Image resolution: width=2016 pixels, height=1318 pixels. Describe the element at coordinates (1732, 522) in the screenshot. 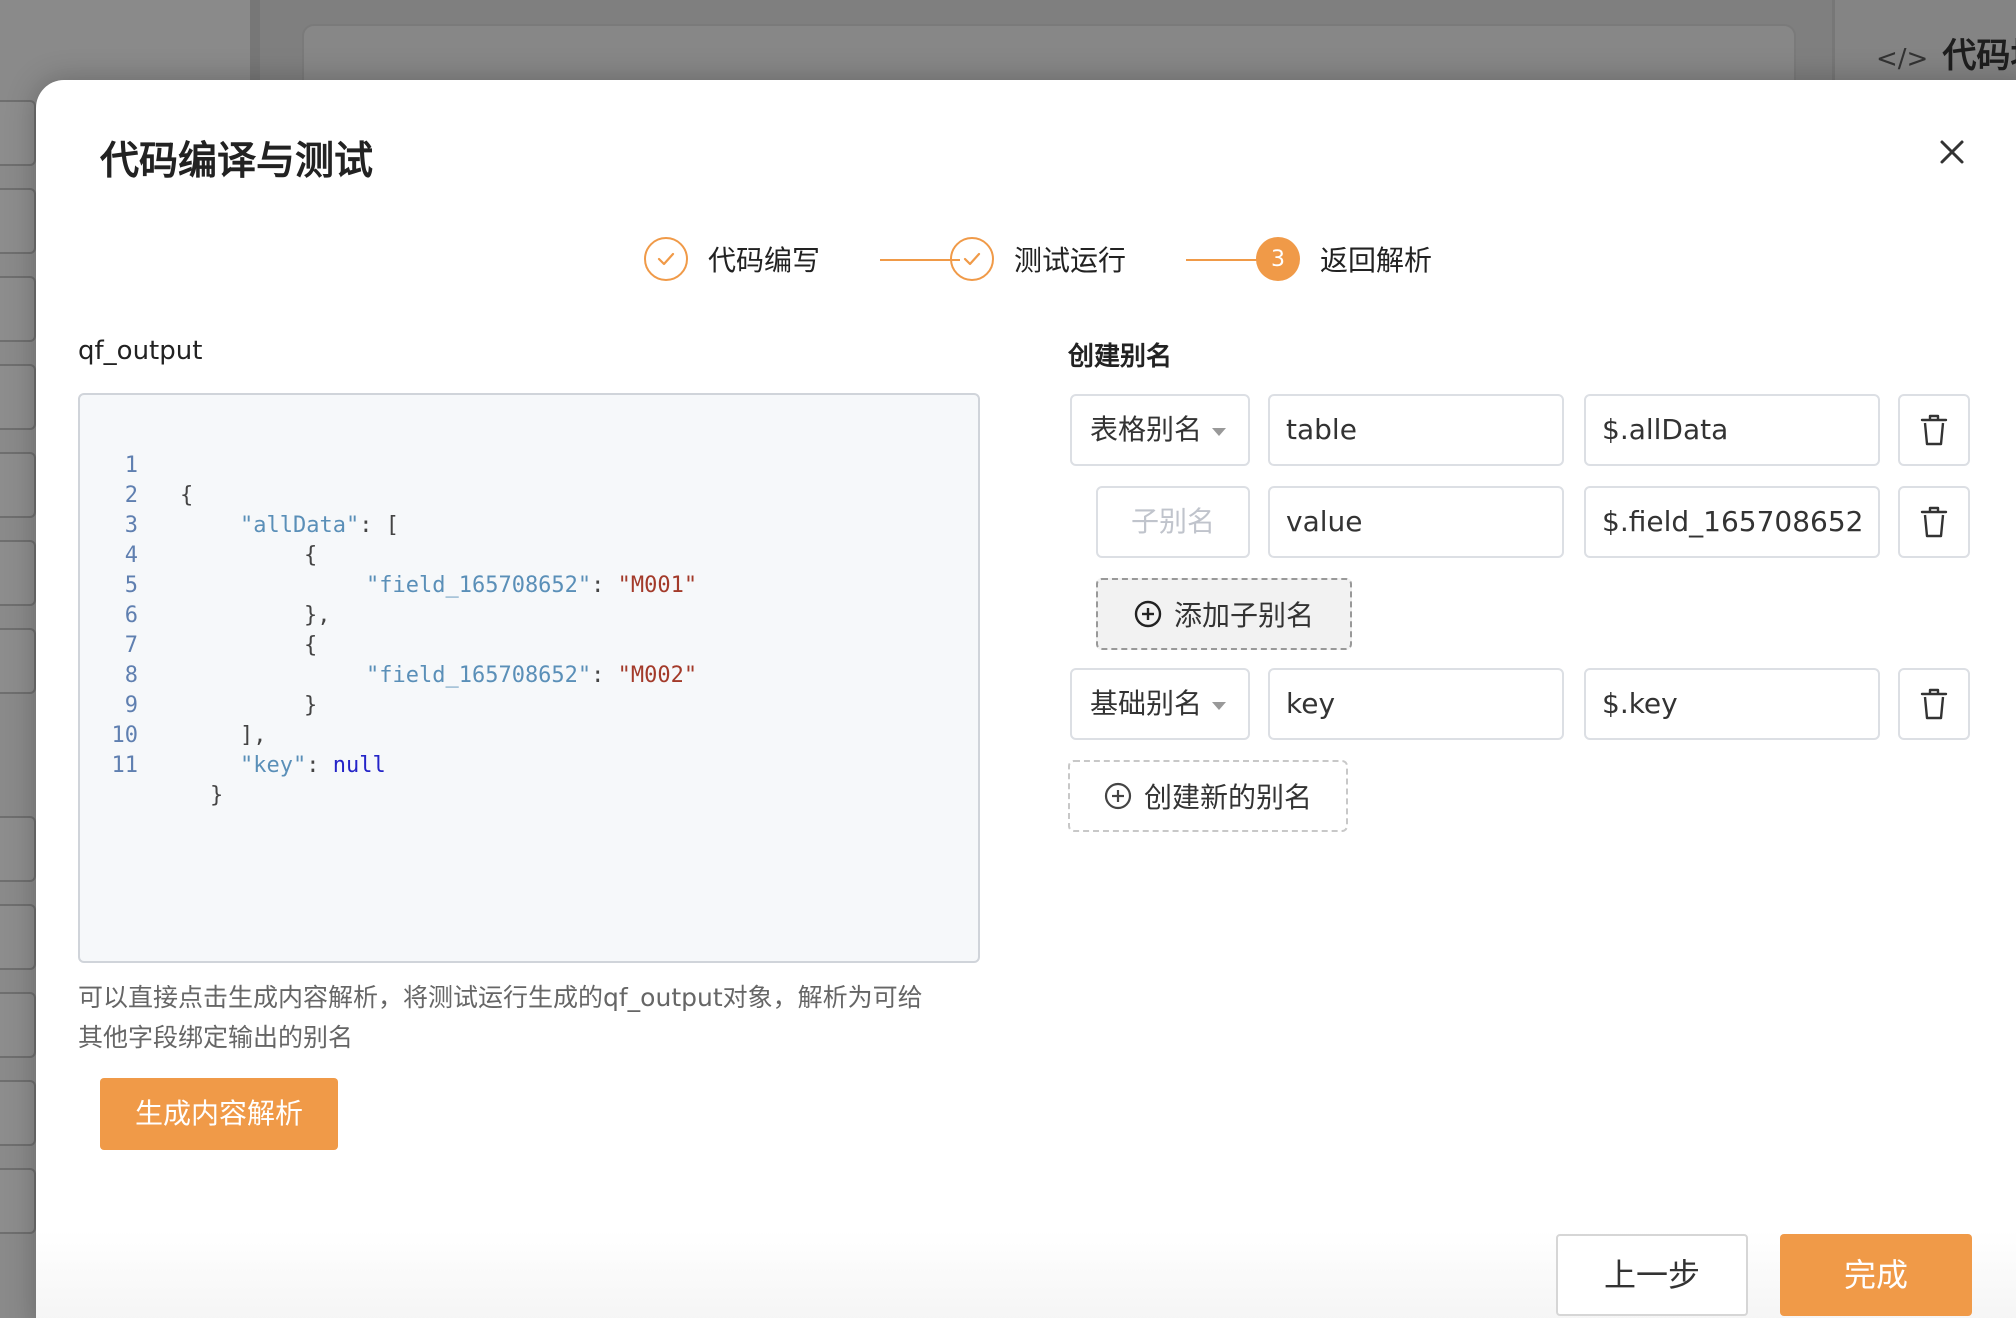

I see `child-alias-path-input: $.field_165708652` at that location.